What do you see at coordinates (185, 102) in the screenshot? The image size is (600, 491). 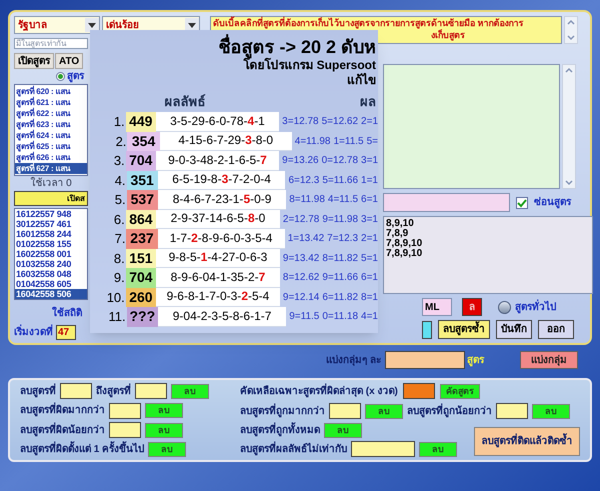 I see `column-heading: ผลลัพธ์` at bounding box center [185, 102].